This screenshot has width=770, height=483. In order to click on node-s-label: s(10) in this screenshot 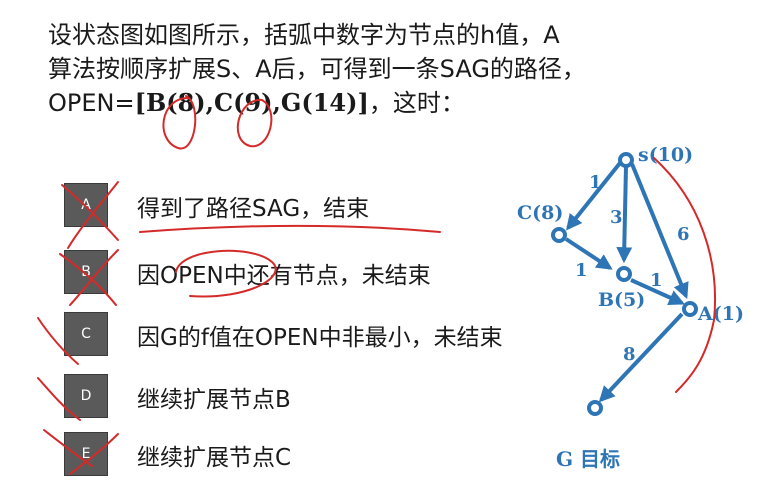, I will do `click(665, 155)`.